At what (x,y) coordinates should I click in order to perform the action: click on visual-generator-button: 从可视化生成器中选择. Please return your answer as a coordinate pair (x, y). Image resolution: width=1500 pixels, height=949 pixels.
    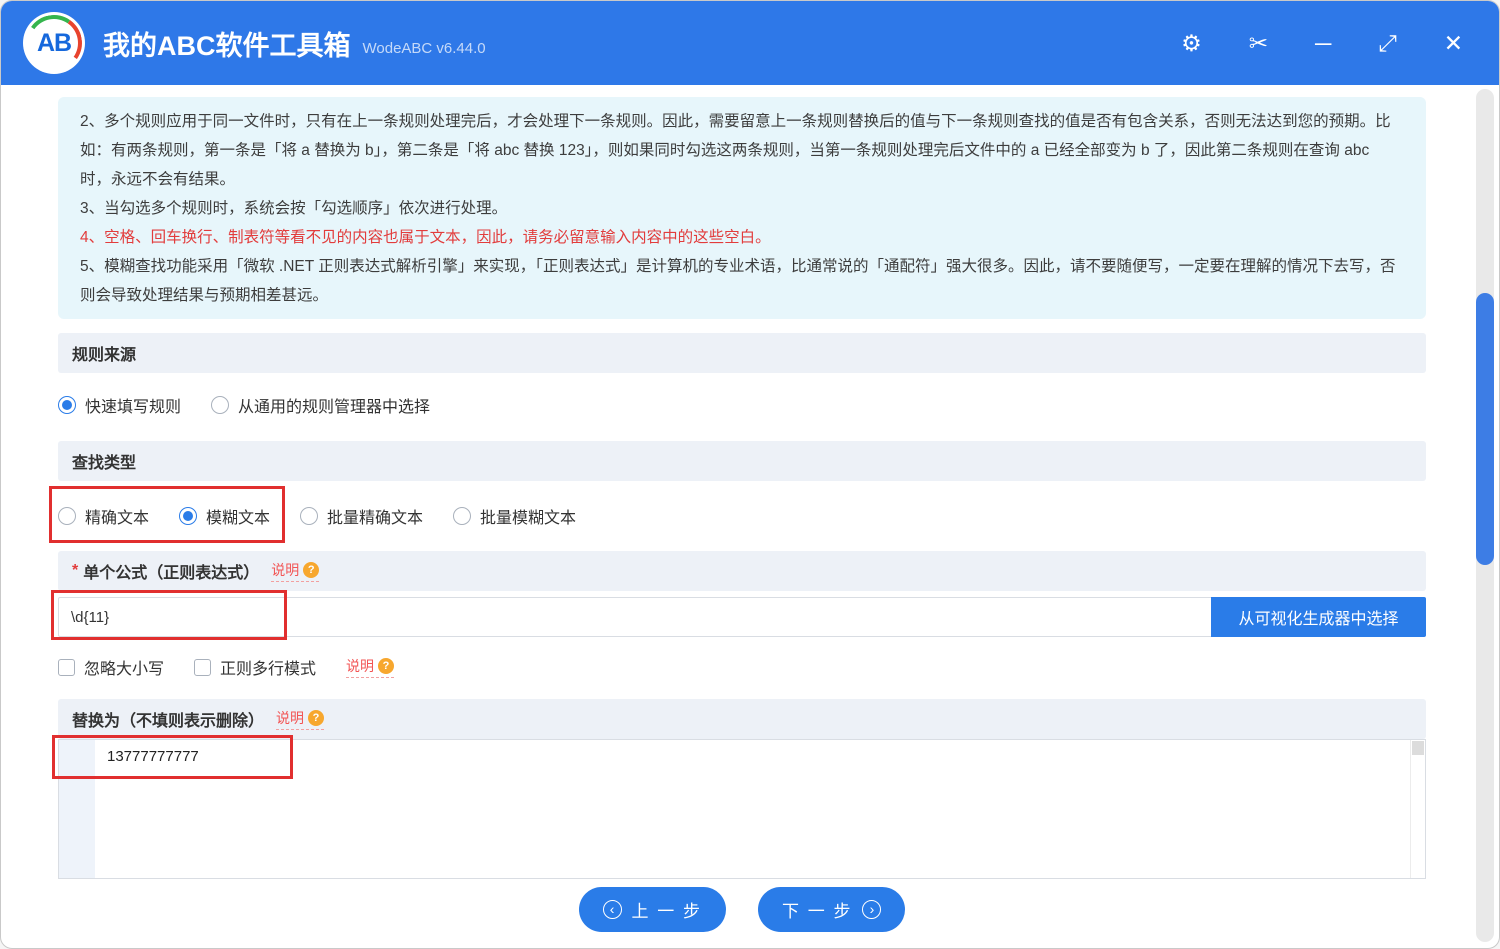
    Looking at the image, I should click on (1318, 617).